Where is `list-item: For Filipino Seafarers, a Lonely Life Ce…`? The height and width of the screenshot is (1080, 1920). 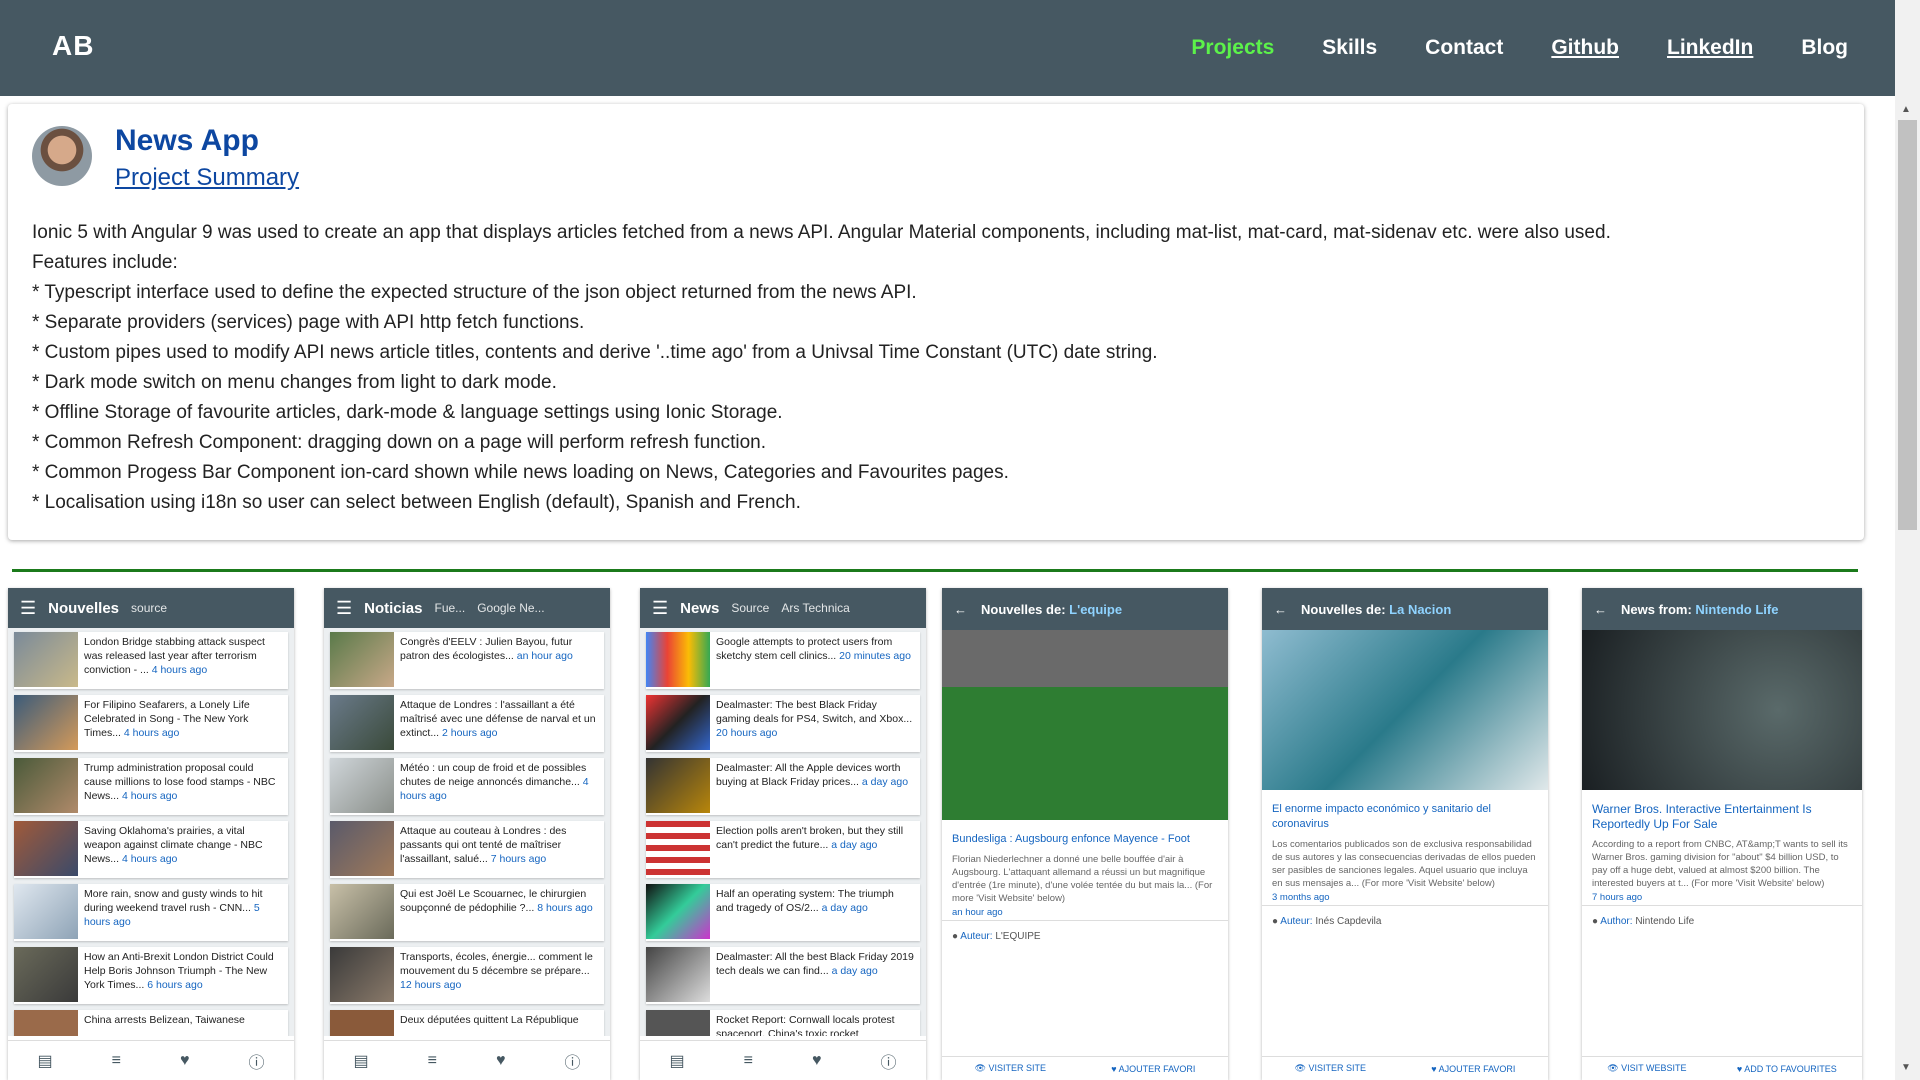
list-item: For Filipino Seafarers, a Lonely Life Ce… is located at coordinates (151, 723).